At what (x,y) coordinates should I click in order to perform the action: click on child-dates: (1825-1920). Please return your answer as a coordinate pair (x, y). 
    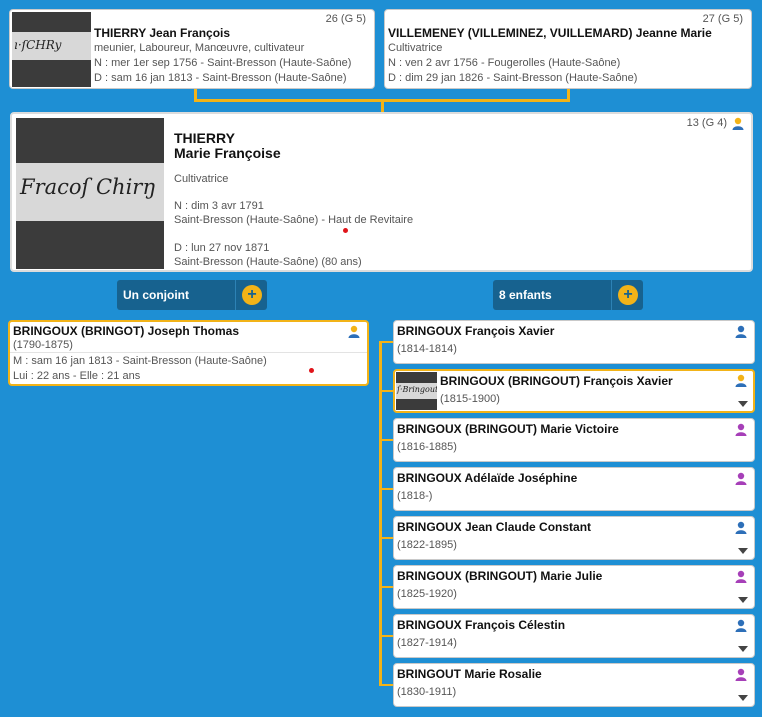
    Looking at the image, I should click on (427, 594).